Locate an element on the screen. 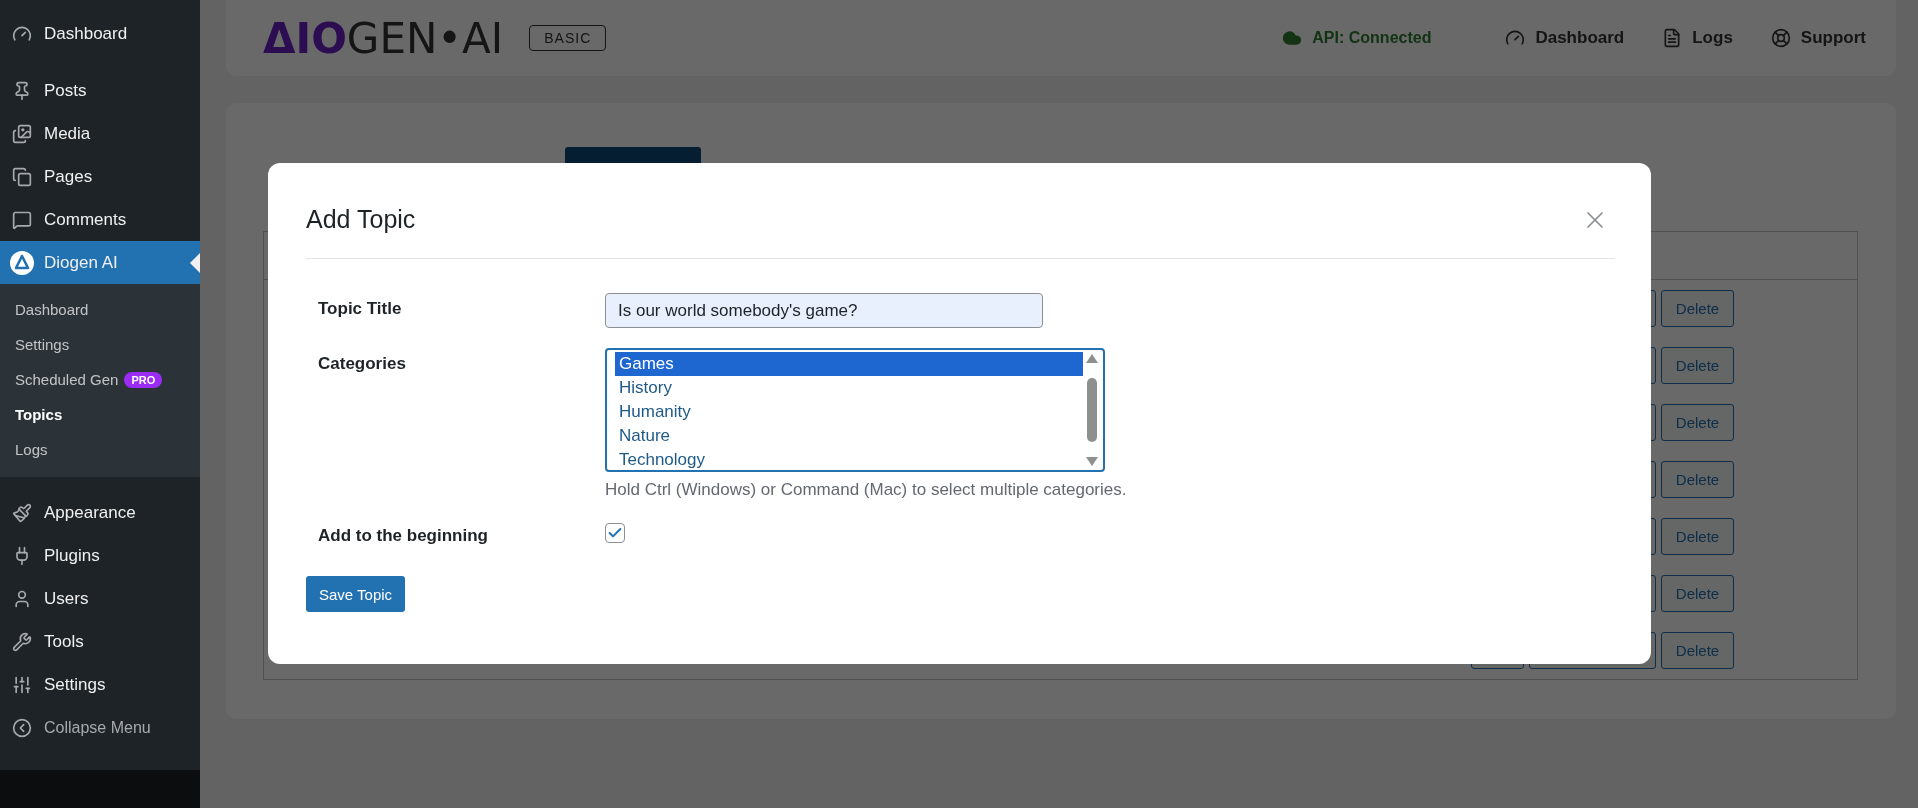  category-option: Technology is located at coordinates (849, 460).